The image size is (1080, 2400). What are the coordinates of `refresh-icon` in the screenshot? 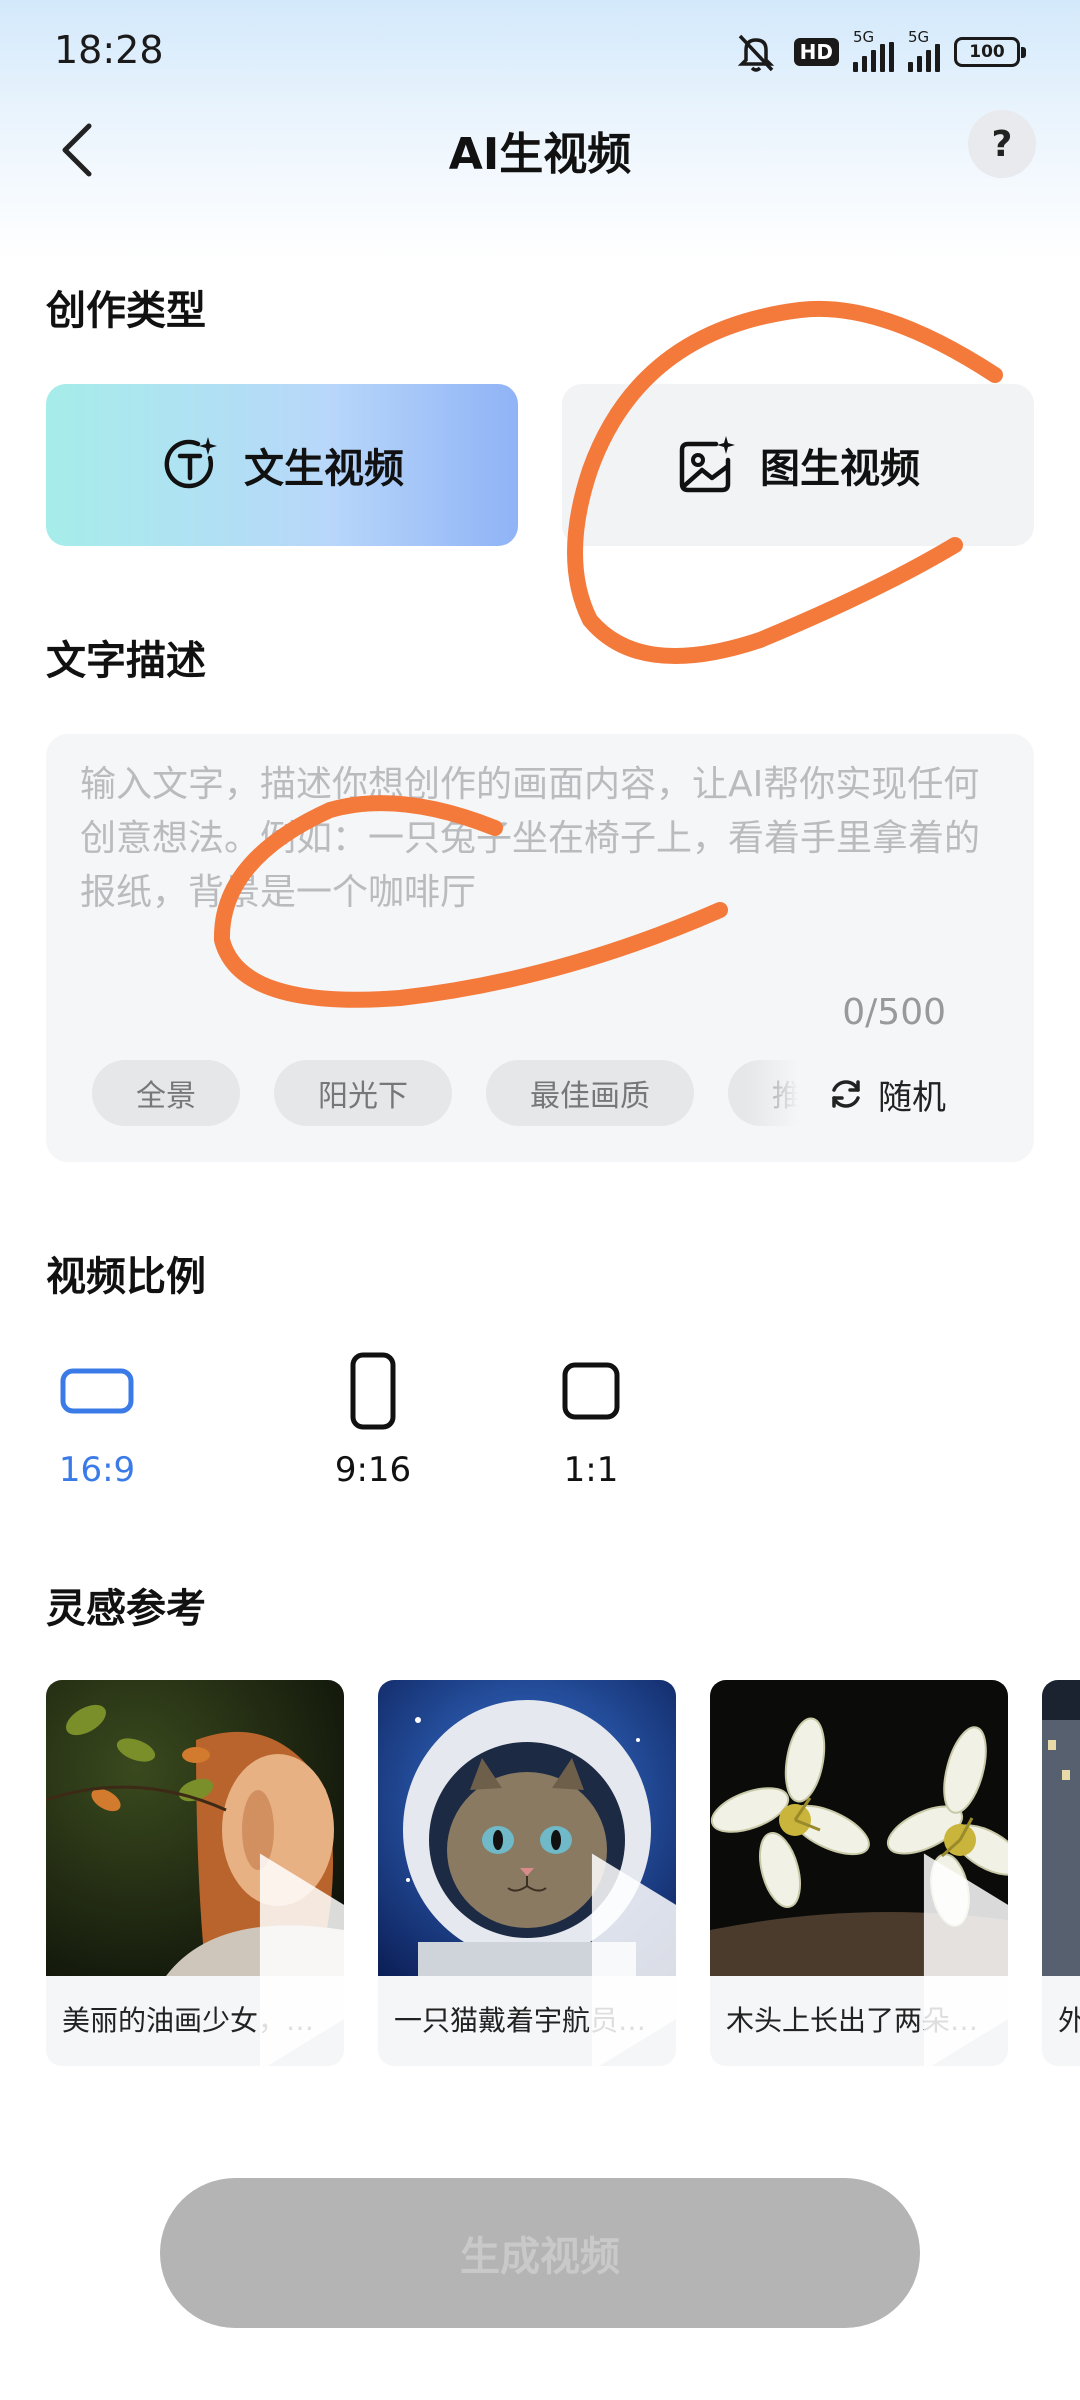 It's located at (846, 1094).